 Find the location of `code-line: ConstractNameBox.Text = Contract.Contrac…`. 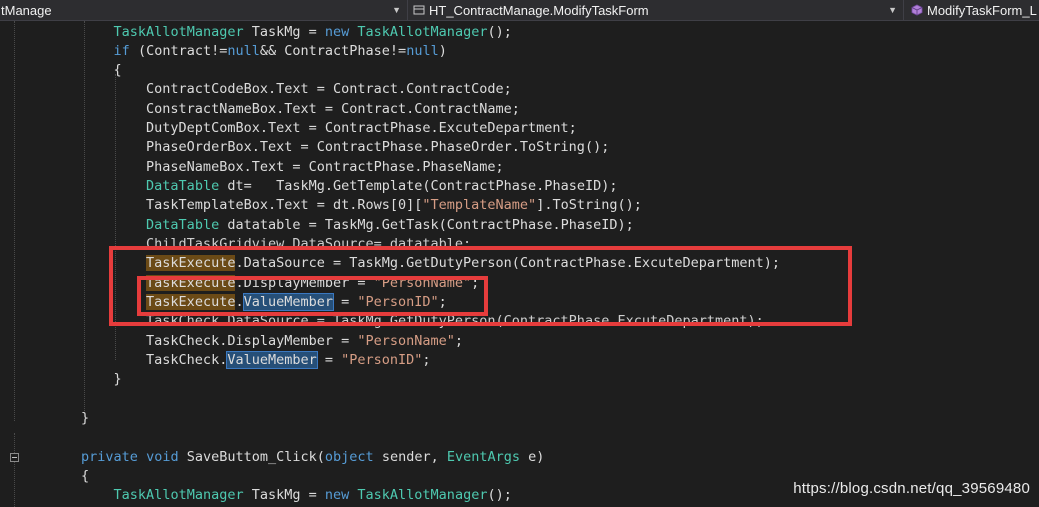

code-line: ConstractNameBox.Text = Contract.Contrac… is located at coordinates (268, 109).